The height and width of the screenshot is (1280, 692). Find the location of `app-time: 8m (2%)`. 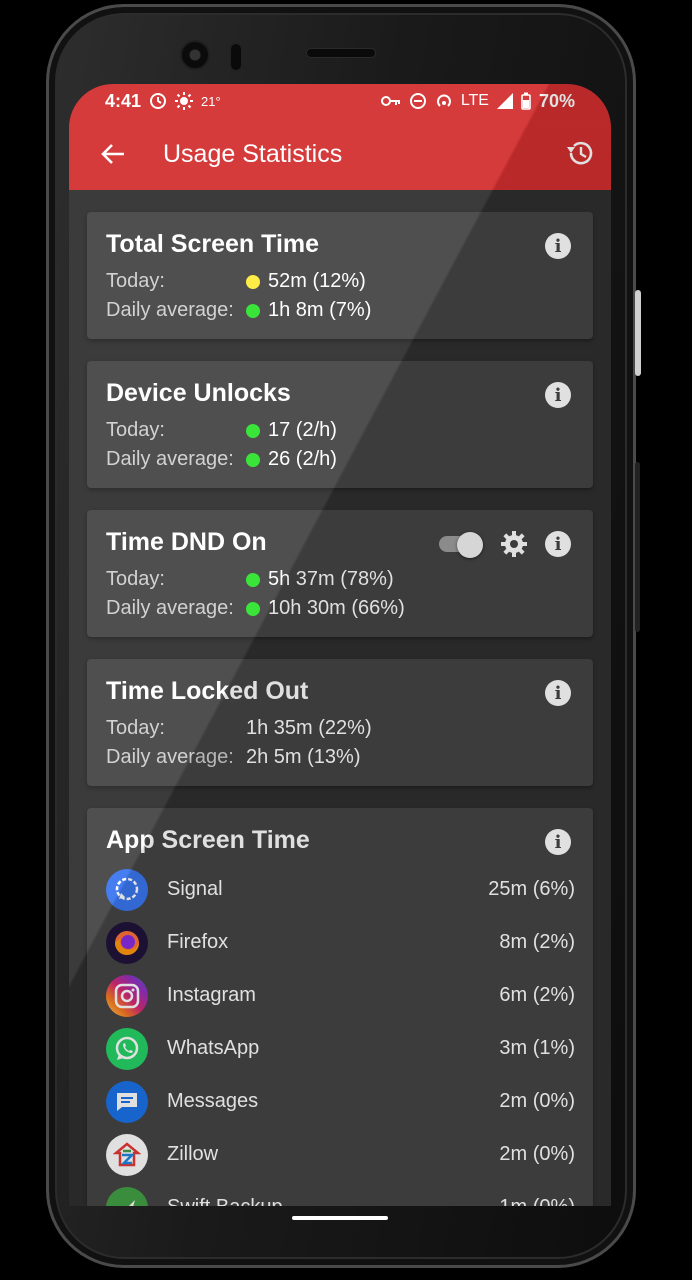

app-time: 8m (2%) is located at coordinates (537, 942).